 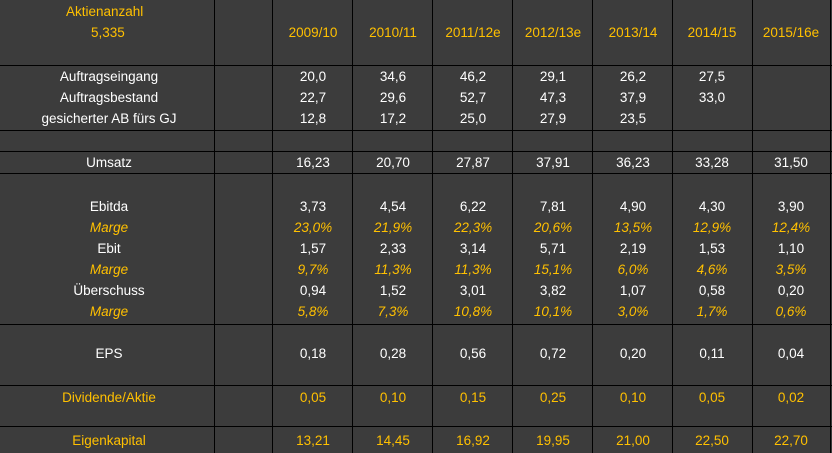 What do you see at coordinates (712, 206) in the screenshot?
I see `value-cell: 4,30` at bounding box center [712, 206].